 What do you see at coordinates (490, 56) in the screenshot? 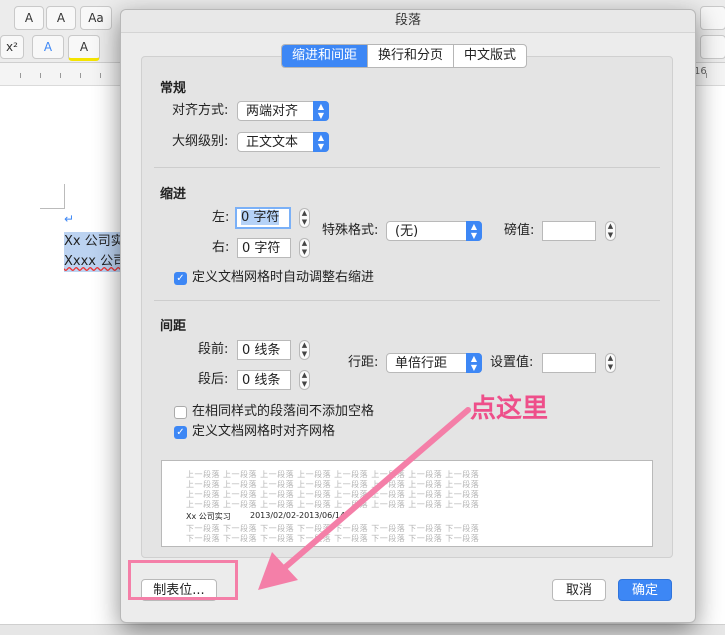
I see `tab-asian-typography: 中文版式` at bounding box center [490, 56].